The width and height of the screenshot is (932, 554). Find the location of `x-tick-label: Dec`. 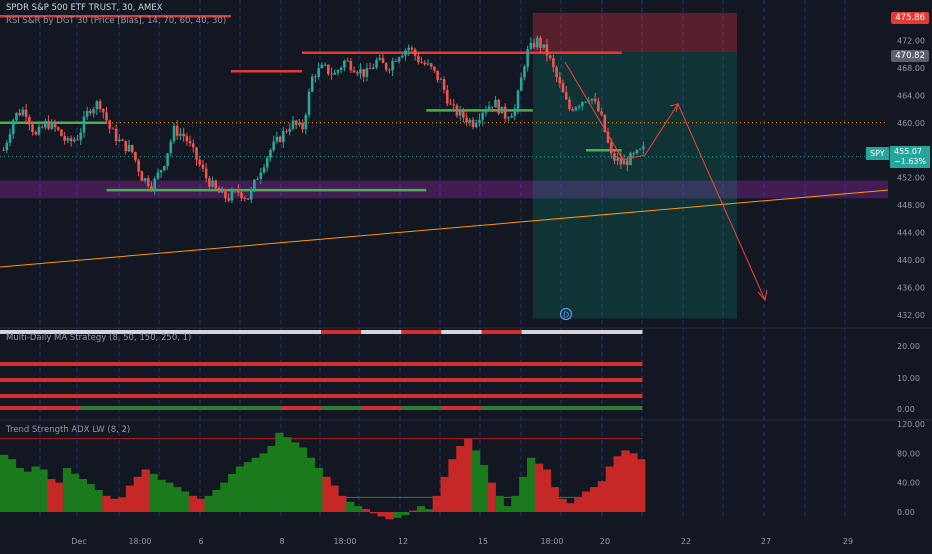

x-tick-label: Dec is located at coordinates (78, 541).